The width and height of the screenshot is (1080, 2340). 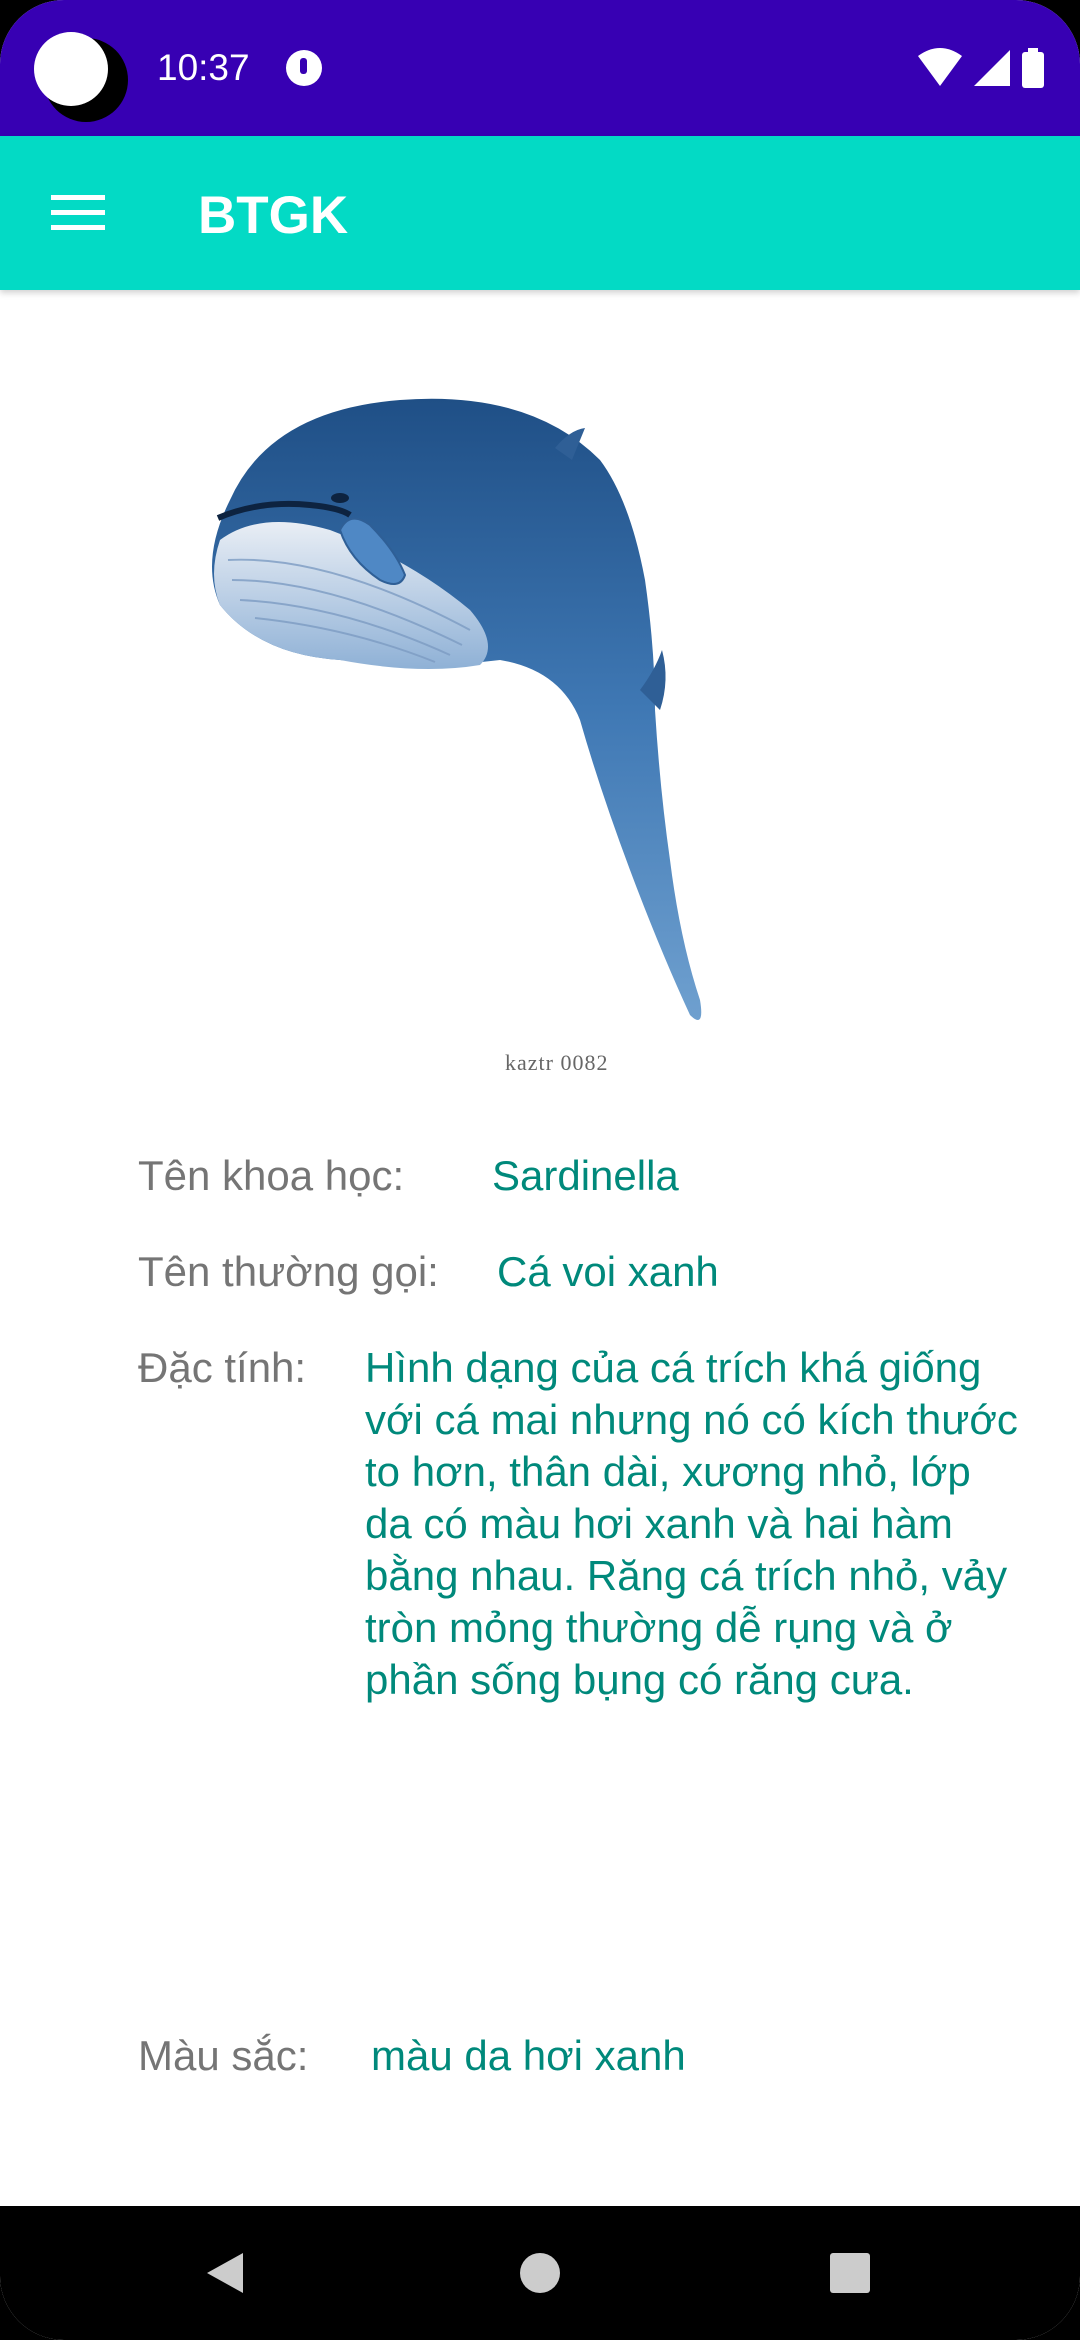 What do you see at coordinates (992, 68) in the screenshot?
I see `cell-signal-icon` at bounding box center [992, 68].